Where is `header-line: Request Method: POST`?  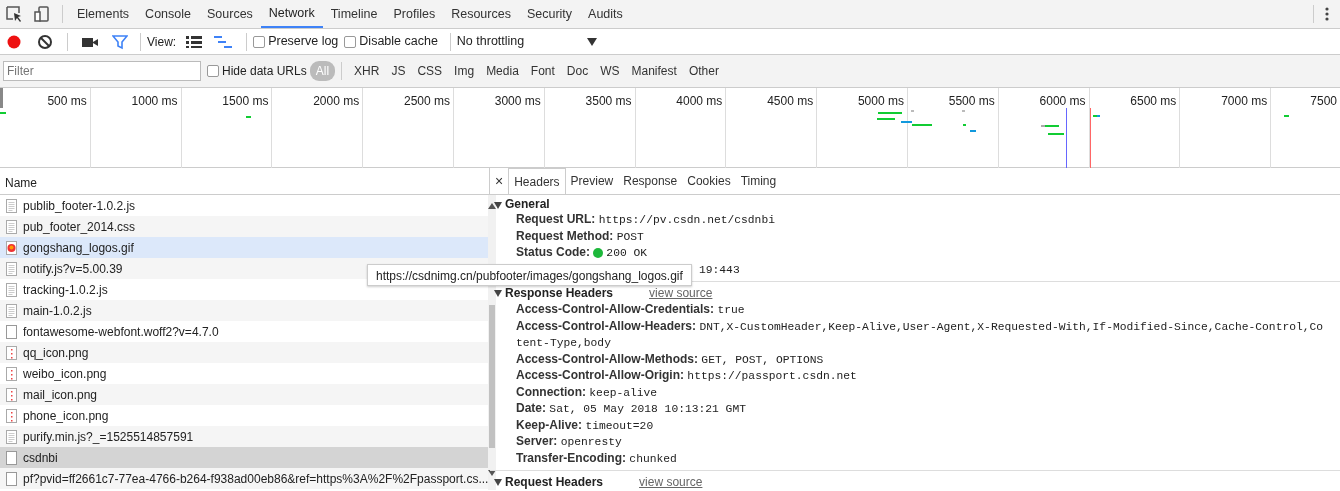 header-line: Request Method: POST is located at coordinates (580, 236).